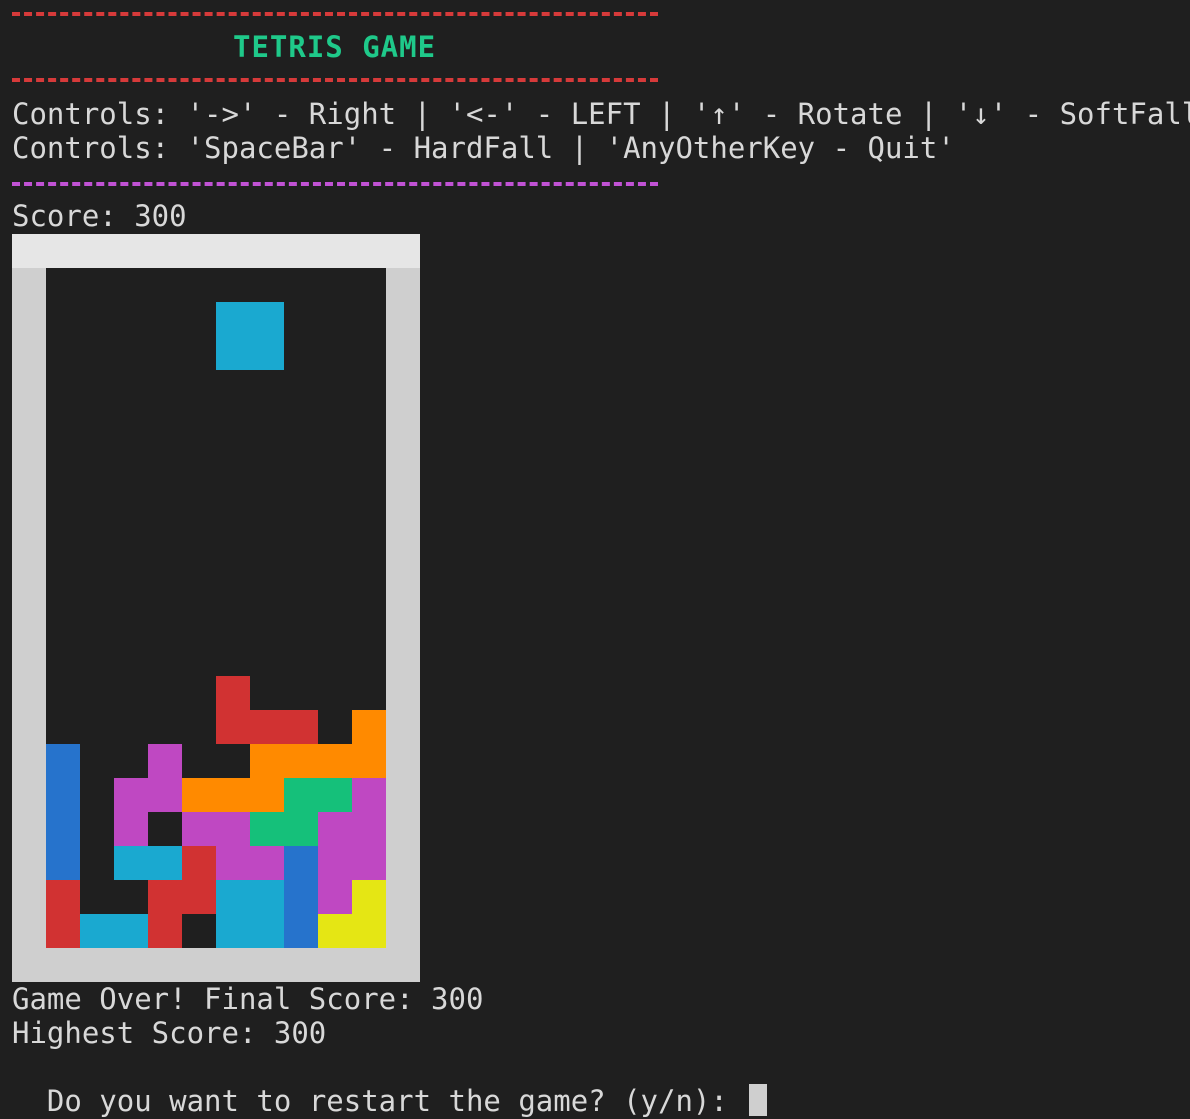 This screenshot has height=1119, width=1190. I want to click on controls-divider, so click(335, 184).